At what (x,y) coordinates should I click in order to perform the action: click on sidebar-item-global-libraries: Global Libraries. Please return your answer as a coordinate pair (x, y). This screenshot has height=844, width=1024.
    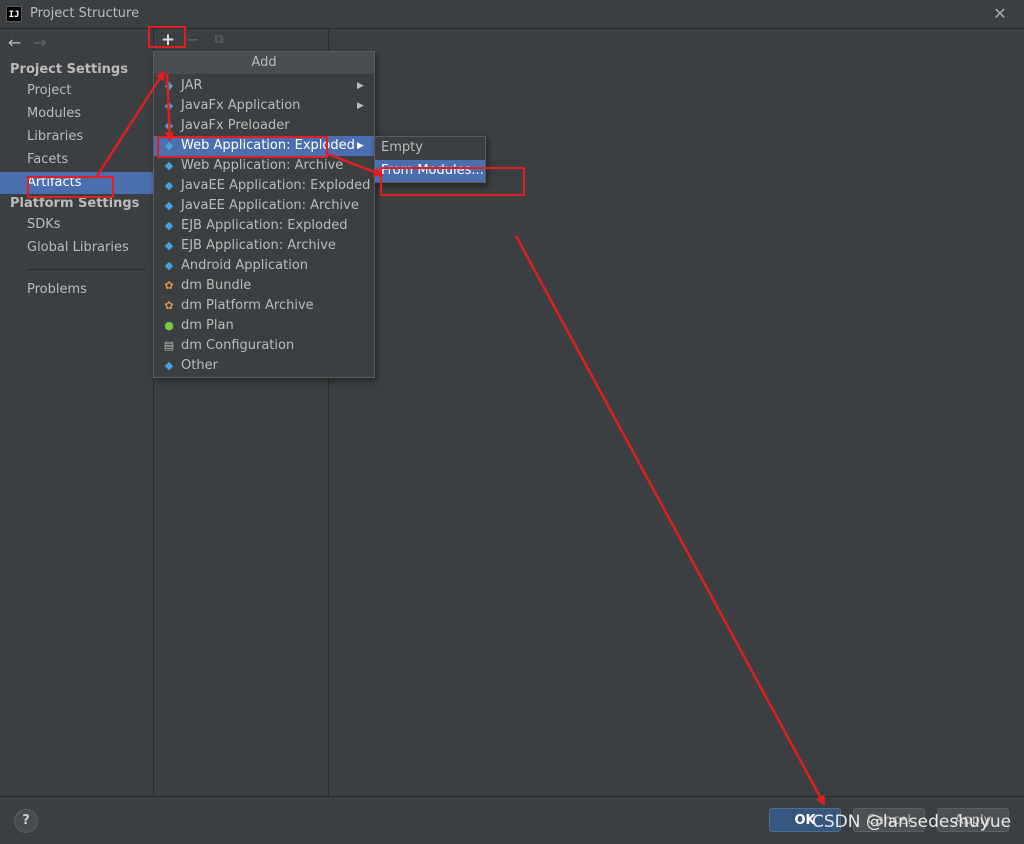
    Looking at the image, I should click on (76, 248).